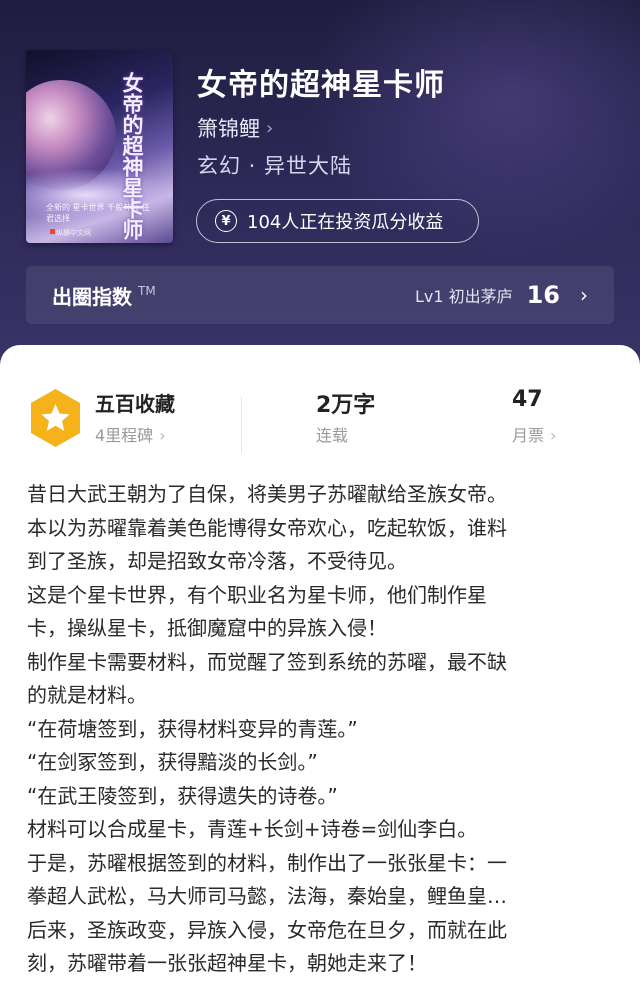 Image resolution: width=640 pixels, height=985 pixels. What do you see at coordinates (346, 405) in the screenshot?
I see `word-count: 2万字` at bounding box center [346, 405].